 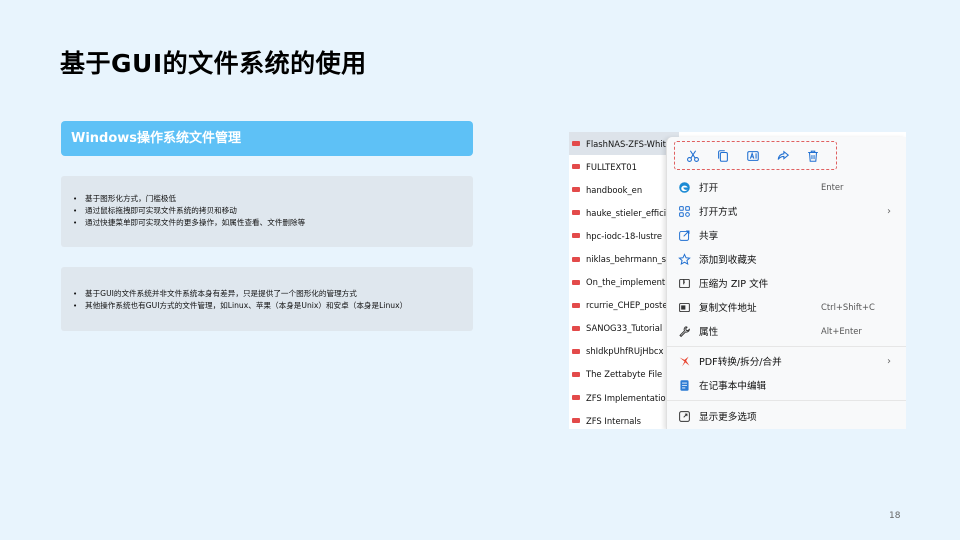 I want to click on menu-item-label: 复制文件地址, so click(x=728, y=308).